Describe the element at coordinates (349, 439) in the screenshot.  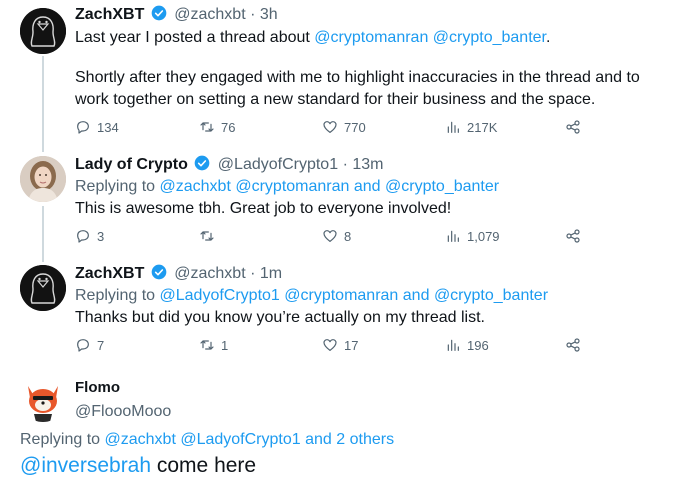
I see `others-link: and 2 others` at that location.